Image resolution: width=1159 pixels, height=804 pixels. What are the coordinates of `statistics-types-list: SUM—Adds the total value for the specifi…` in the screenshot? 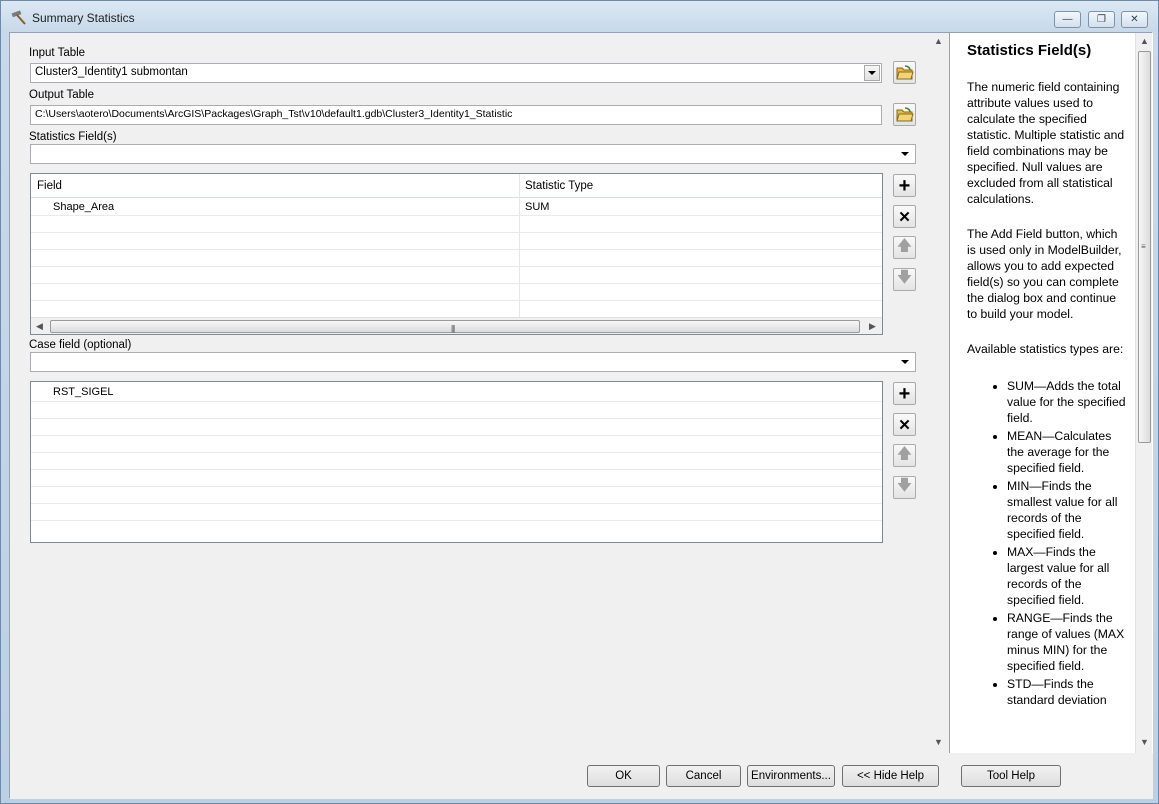 It's located at (1048, 543).